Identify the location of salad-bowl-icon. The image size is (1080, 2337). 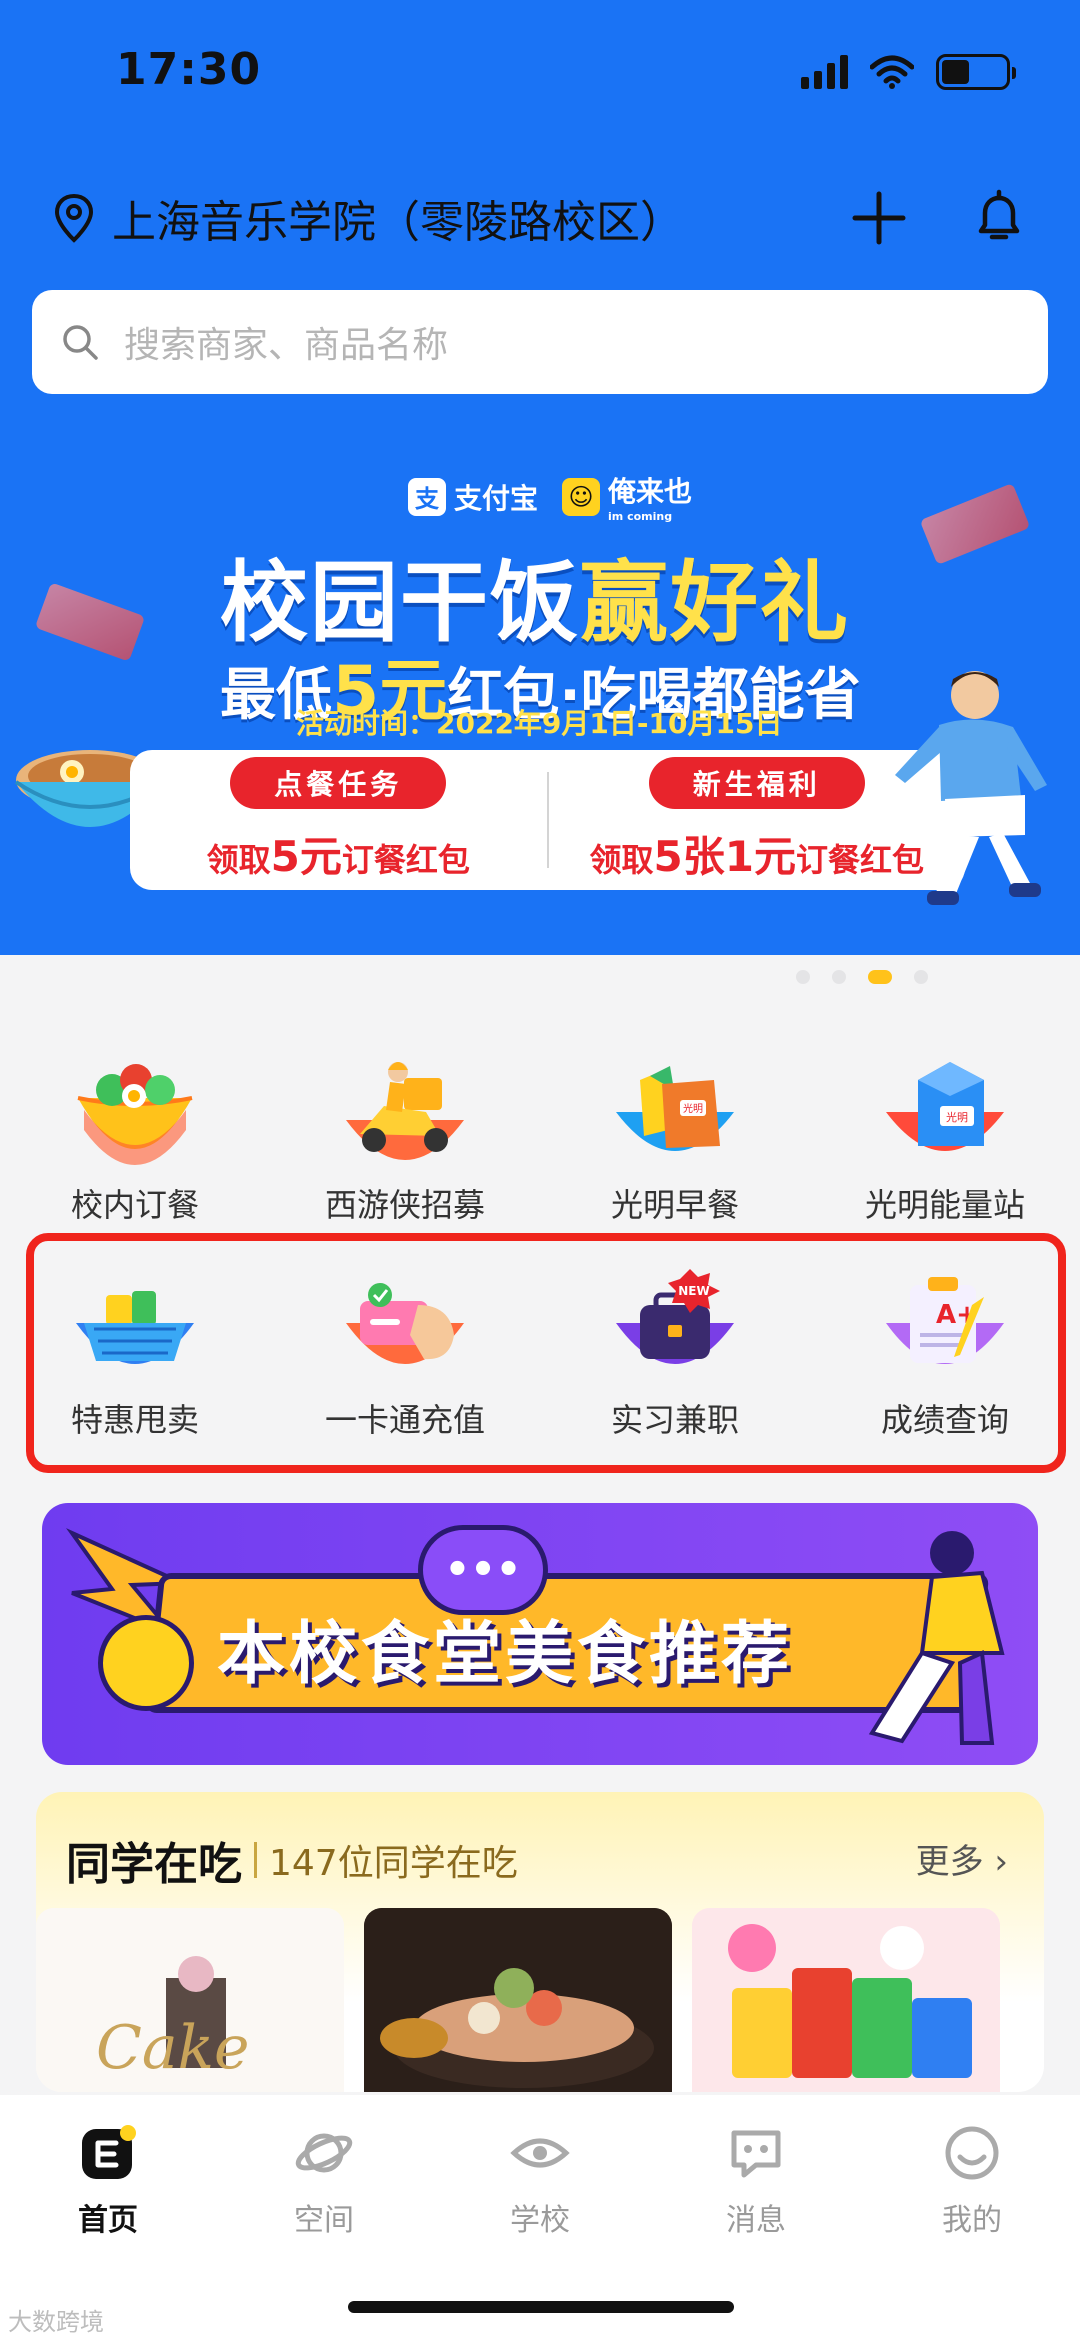
(135, 1114).